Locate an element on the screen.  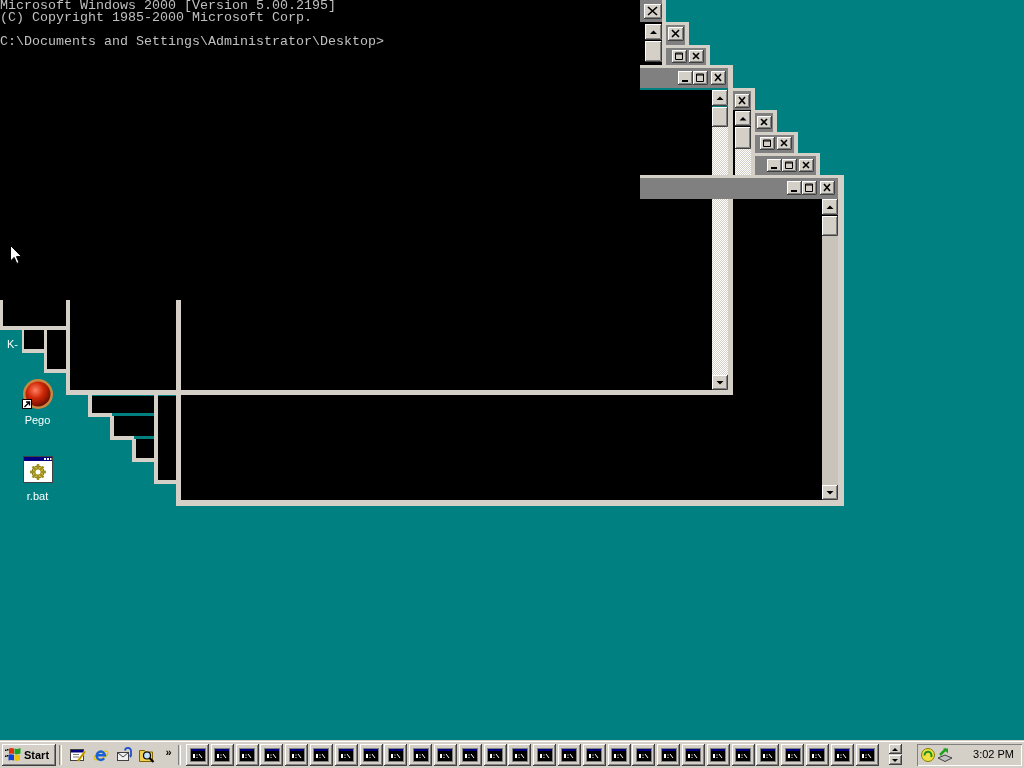
chevron-button: » is located at coordinates (168, 754).